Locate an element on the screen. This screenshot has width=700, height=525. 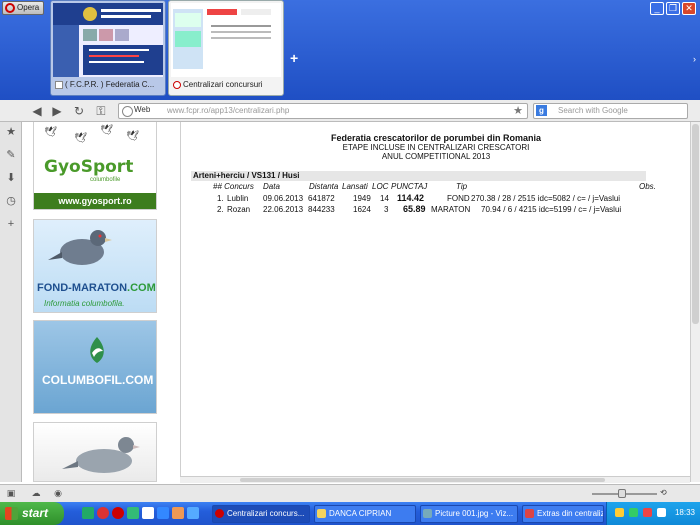
opera-menu-label: Opera is located at coordinates (28, 7).